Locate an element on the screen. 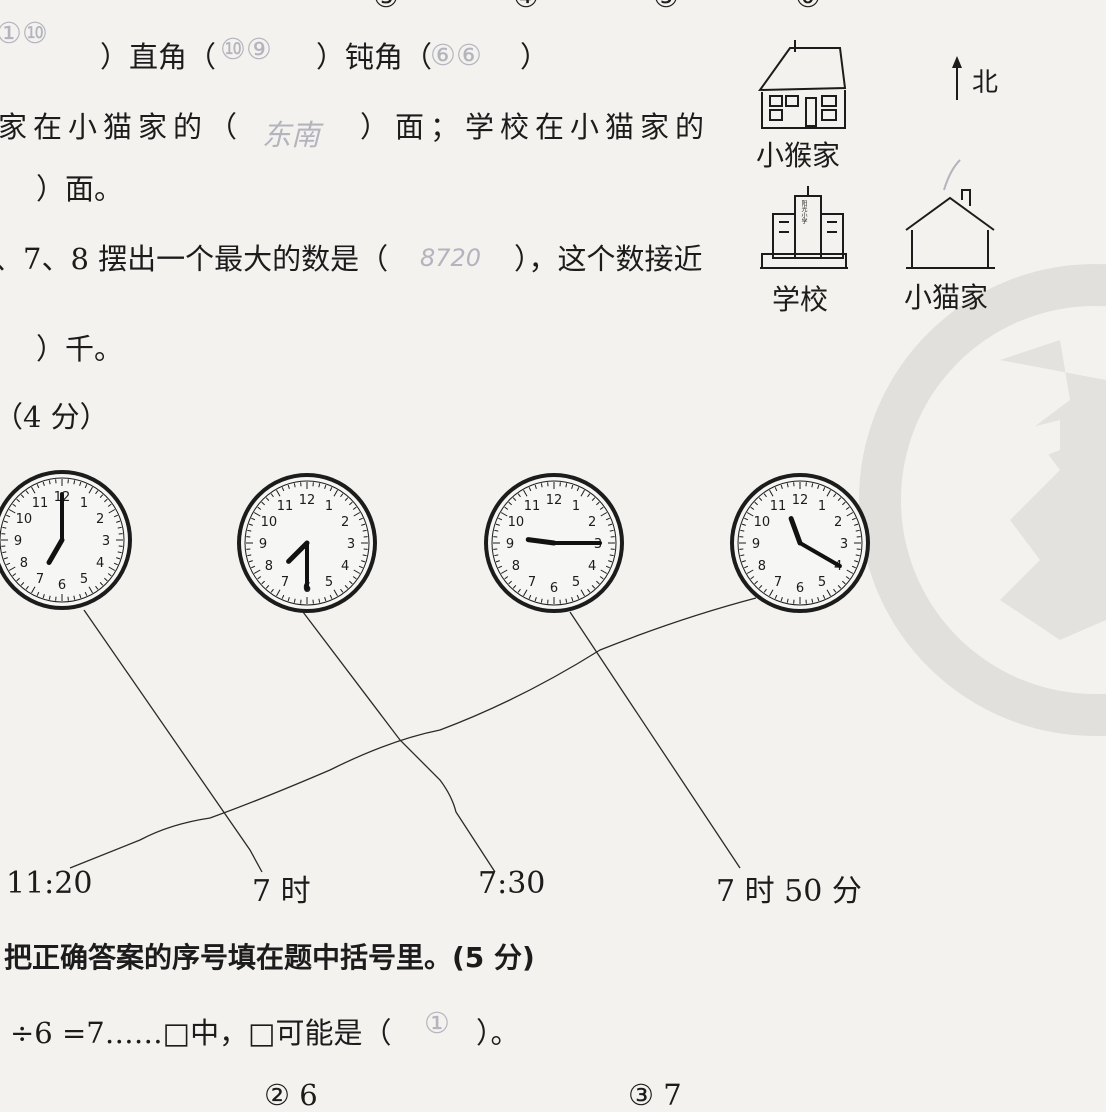  choice-option: ② 6 is located at coordinates (291, 1095).